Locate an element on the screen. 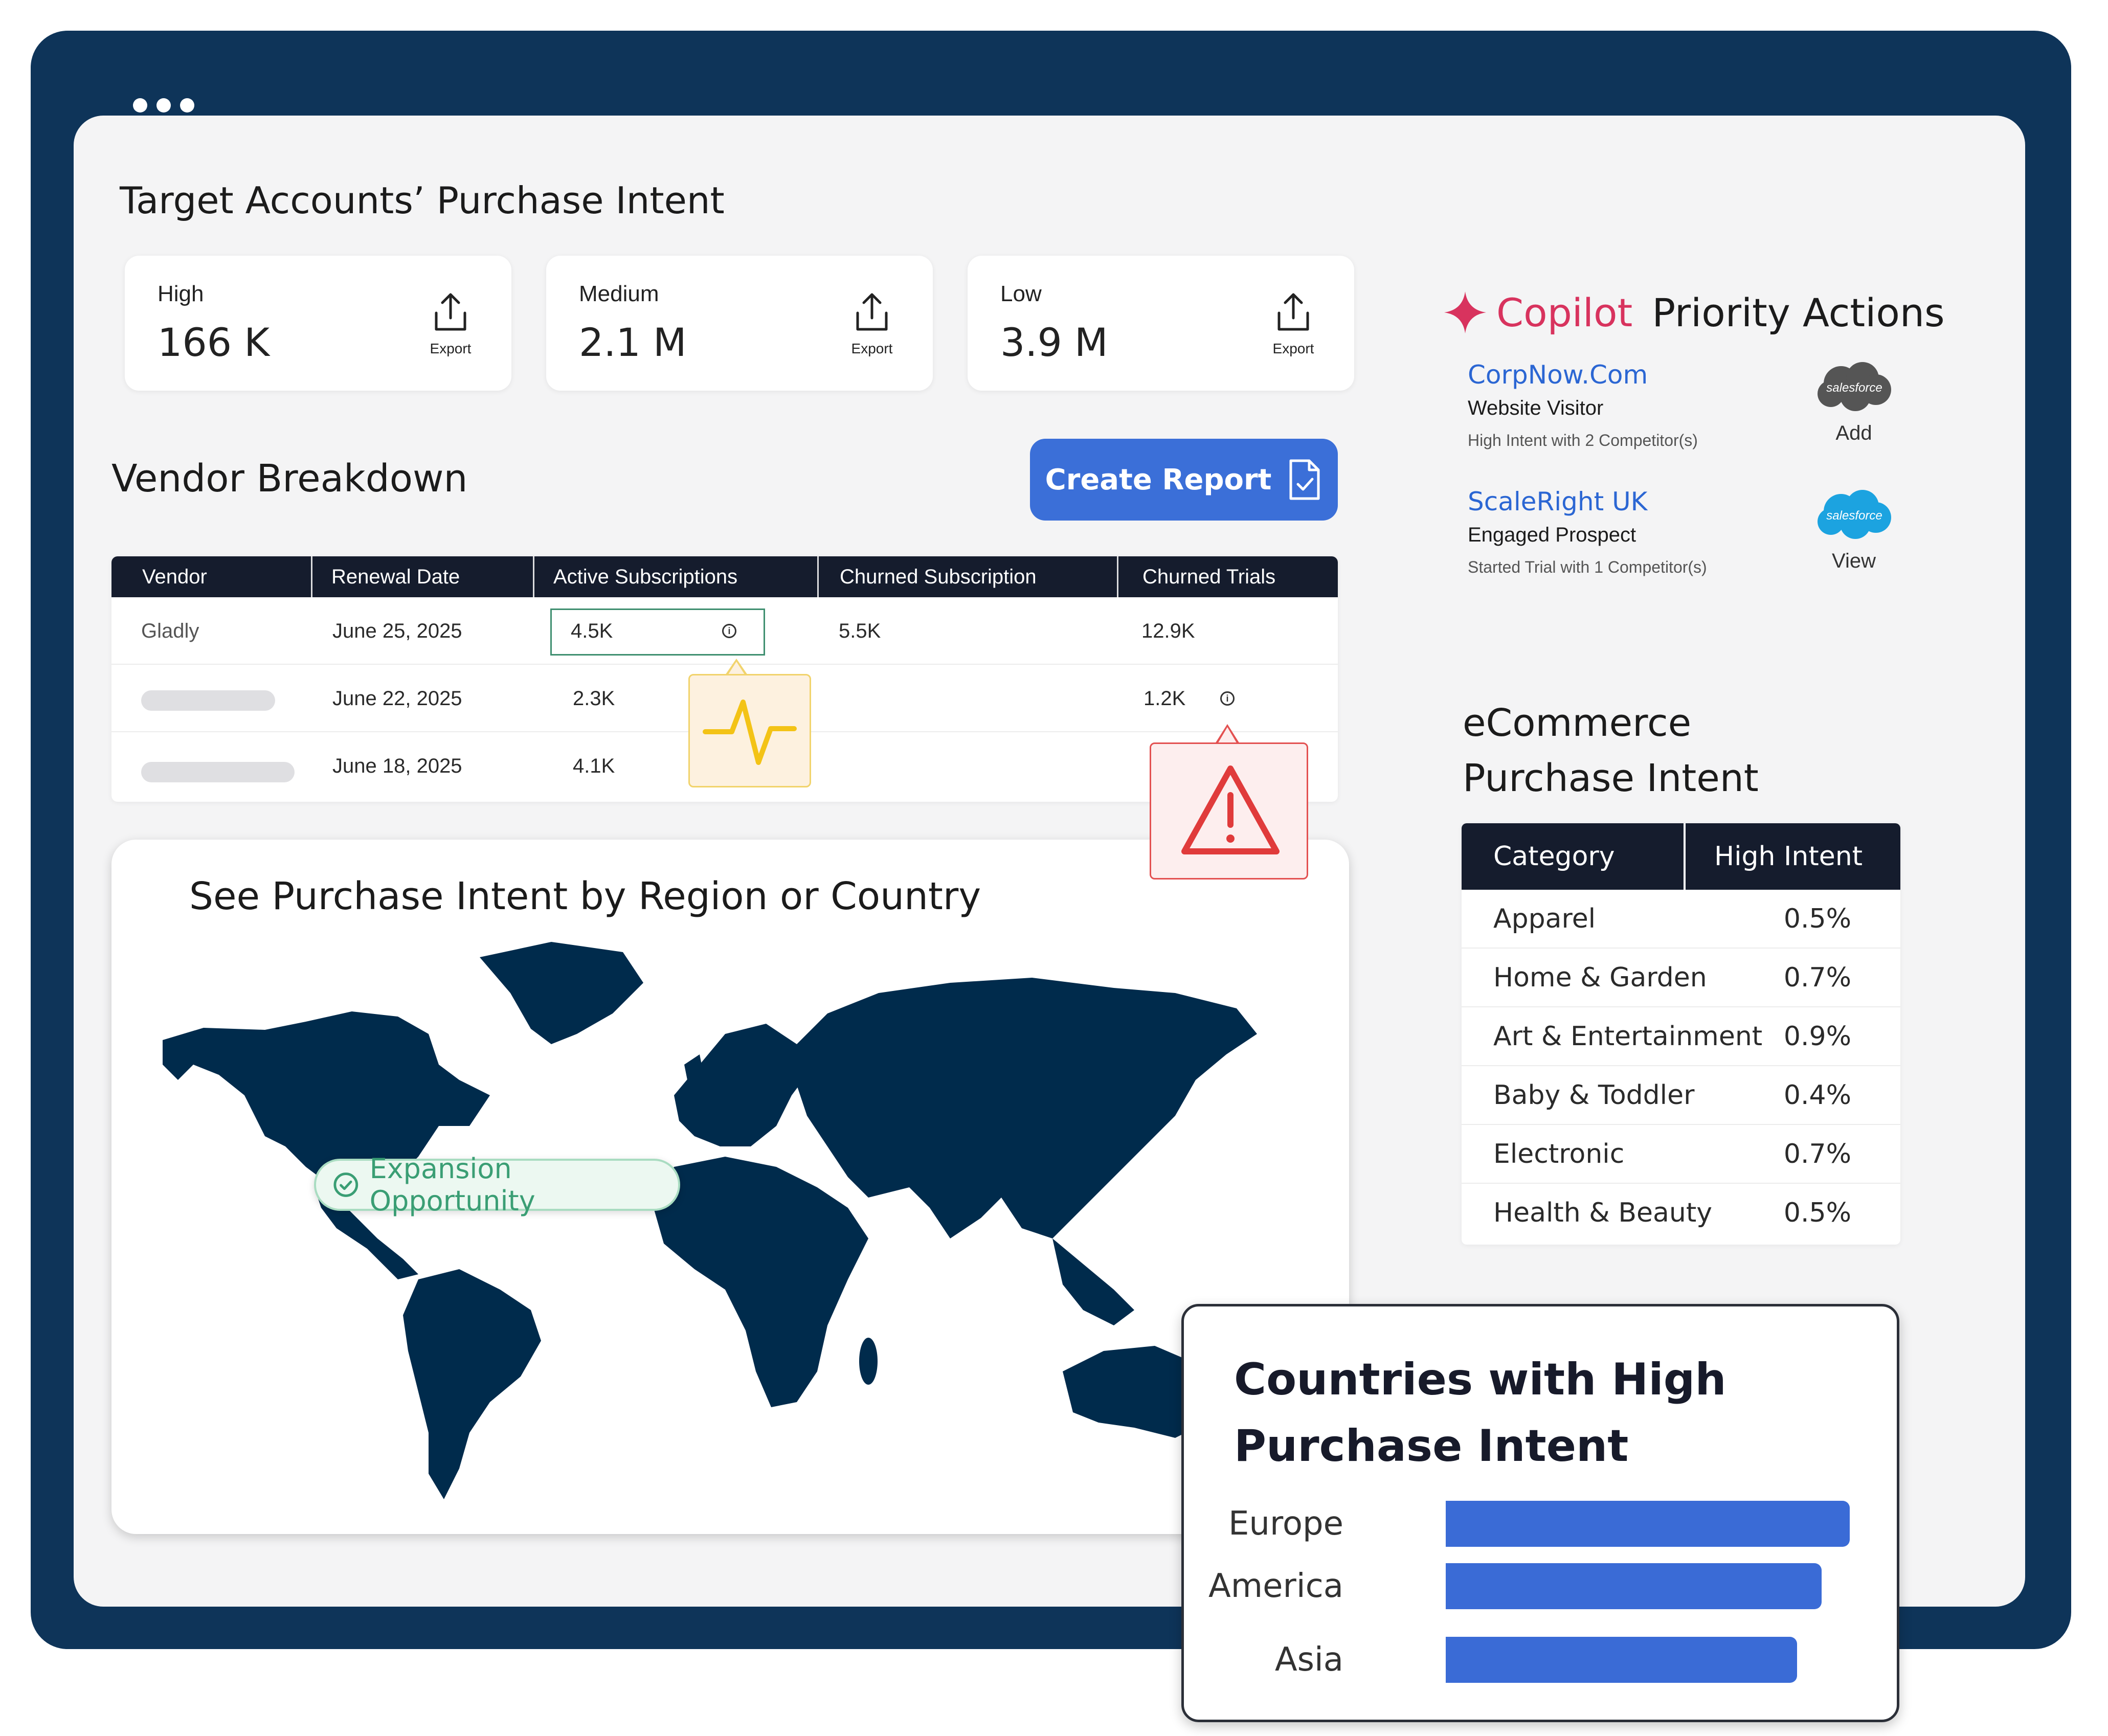 Image resolution: width=2108 pixels, height=1736 pixels. action-company-link: ScaleRight UK is located at coordinates (1587, 501).